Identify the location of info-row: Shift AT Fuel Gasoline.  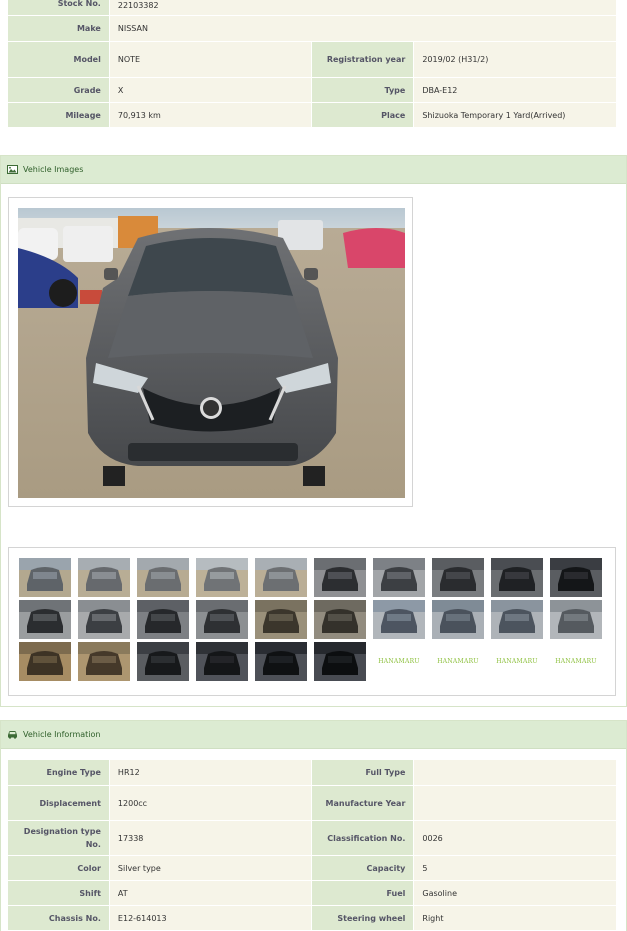
(312, 893).